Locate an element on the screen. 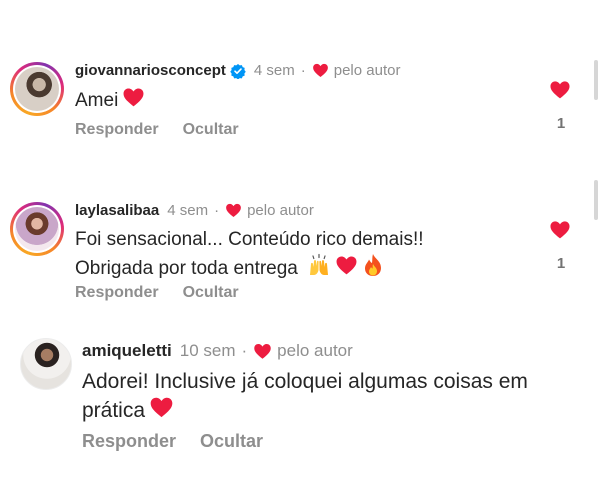  avatar-wrapper is located at coordinates (46, 364).